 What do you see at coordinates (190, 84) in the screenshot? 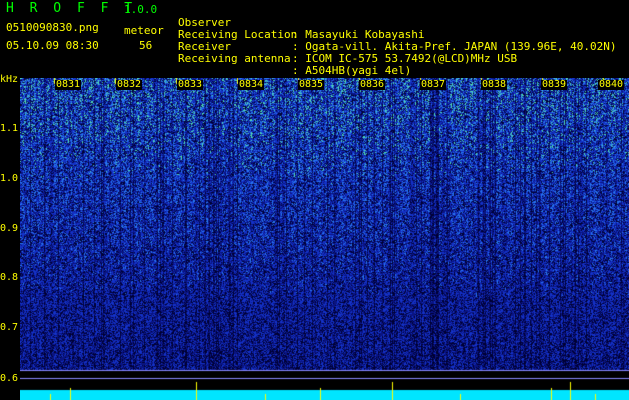
I see `time-label: 0833` at bounding box center [190, 84].